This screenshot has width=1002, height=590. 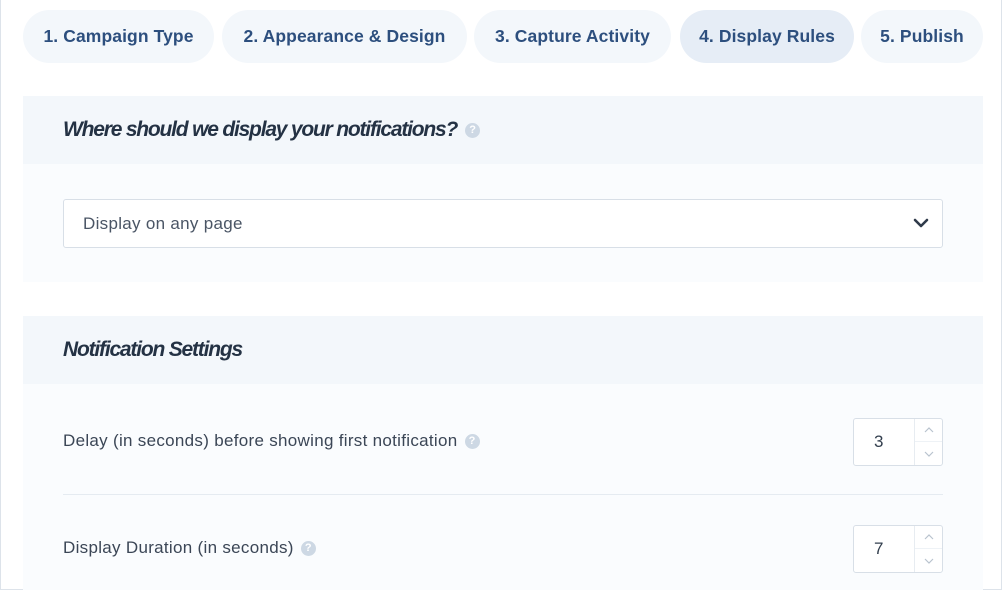 I want to click on tab-label: 3. Capture Activity, so click(x=572, y=36).